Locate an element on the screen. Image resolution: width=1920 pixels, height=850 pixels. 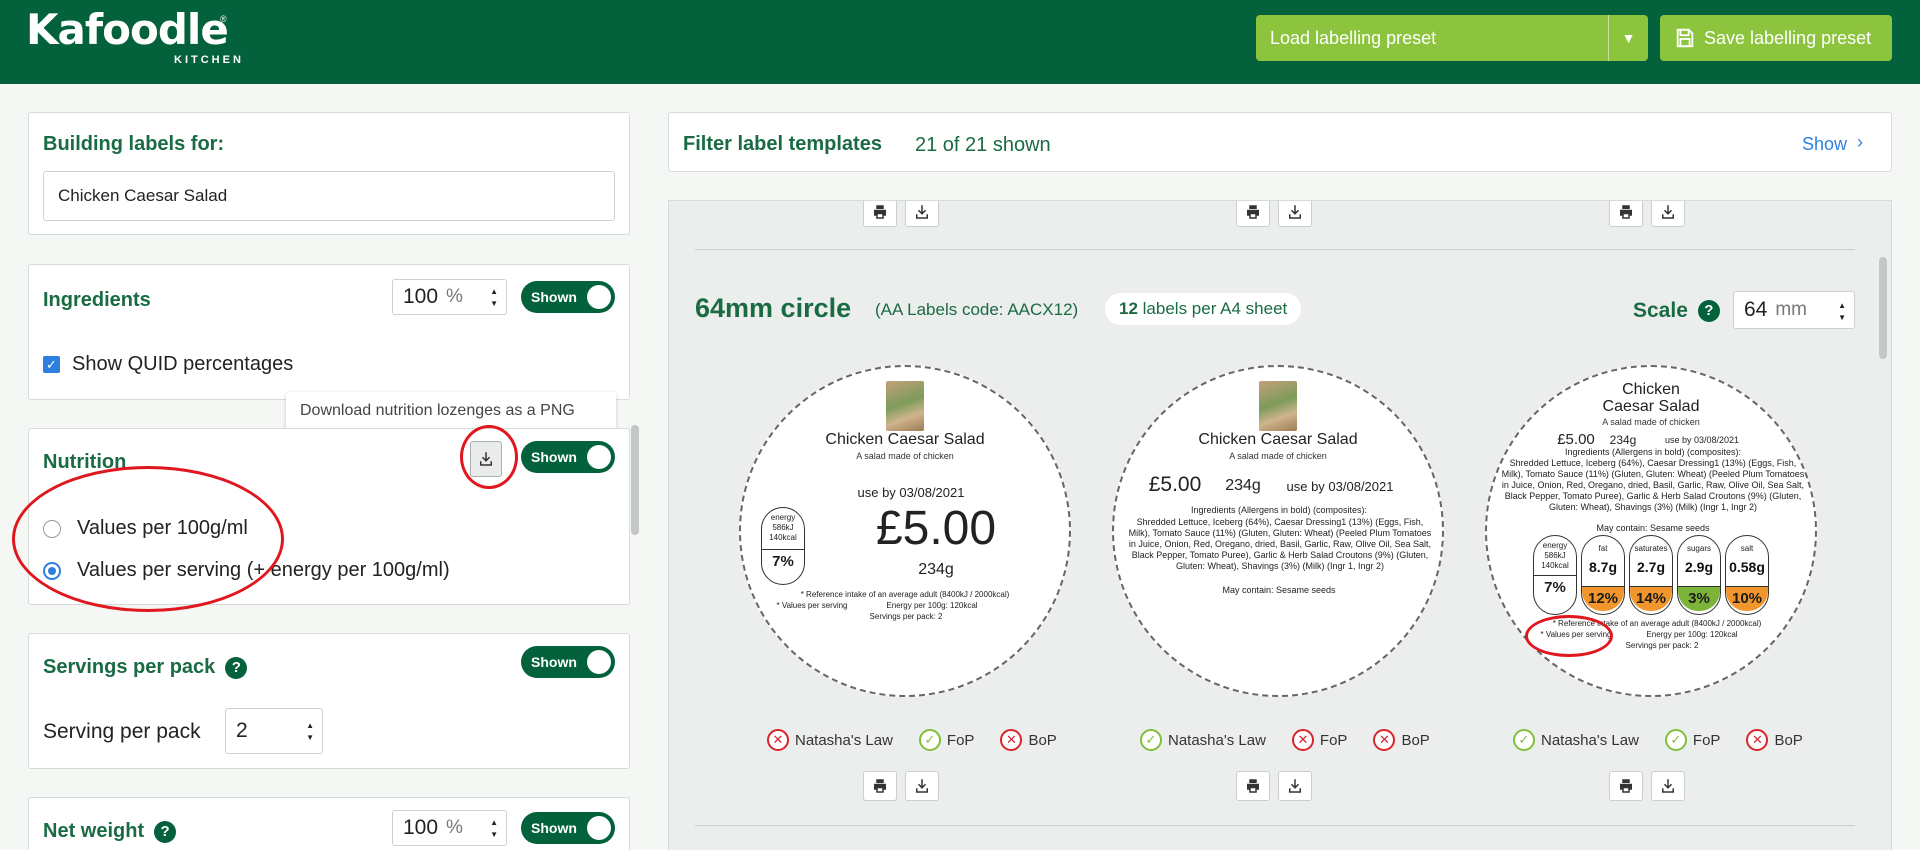
chevron-right-icon: › is located at coordinates (1860, 142).